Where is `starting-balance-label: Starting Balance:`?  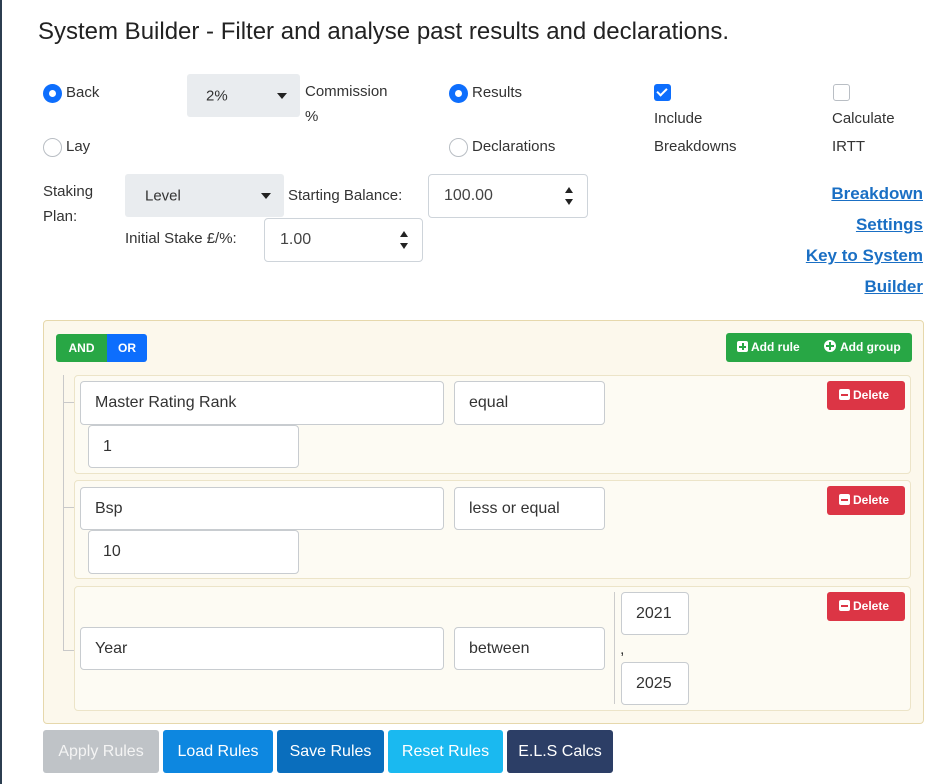
starting-balance-label: Starting Balance: is located at coordinates (345, 195).